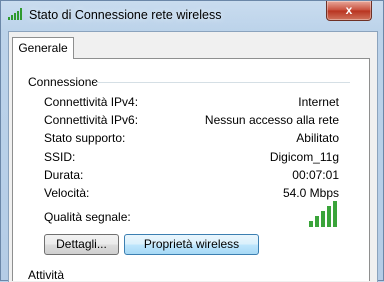  Describe the element at coordinates (46, 275) in the screenshot. I see `activity-heading: Attività` at that location.